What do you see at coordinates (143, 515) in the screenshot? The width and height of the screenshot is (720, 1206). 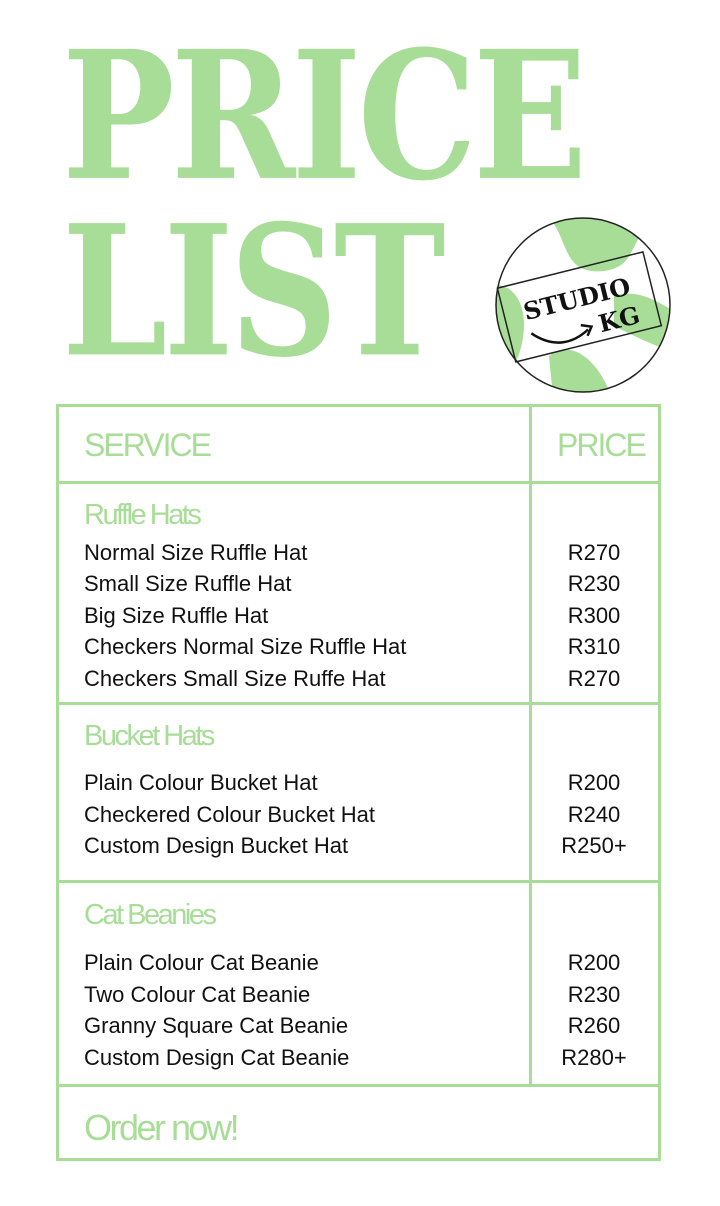 I see `section-title-ruffle-hats: Ruffle Hats` at bounding box center [143, 515].